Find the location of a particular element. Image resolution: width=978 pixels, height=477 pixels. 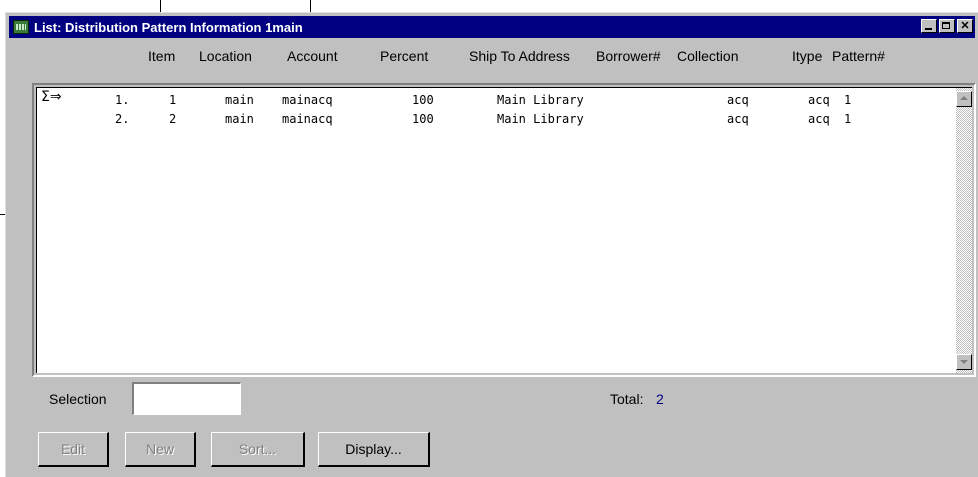

scroll-up-arrow-icon is located at coordinates (964, 99).